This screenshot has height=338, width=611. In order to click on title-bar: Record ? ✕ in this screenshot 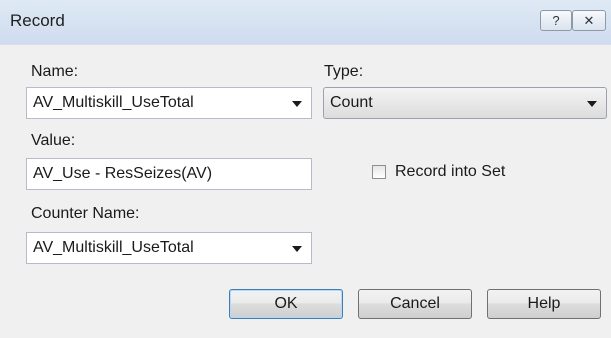, I will do `click(305, 22)`.